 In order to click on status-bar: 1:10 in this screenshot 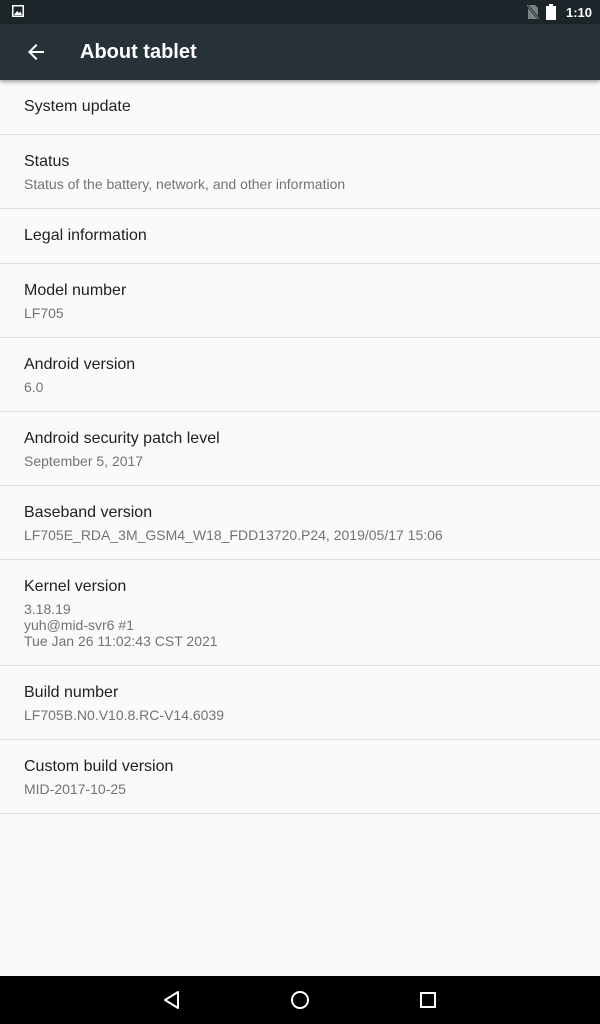, I will do `click(300, 12)`.